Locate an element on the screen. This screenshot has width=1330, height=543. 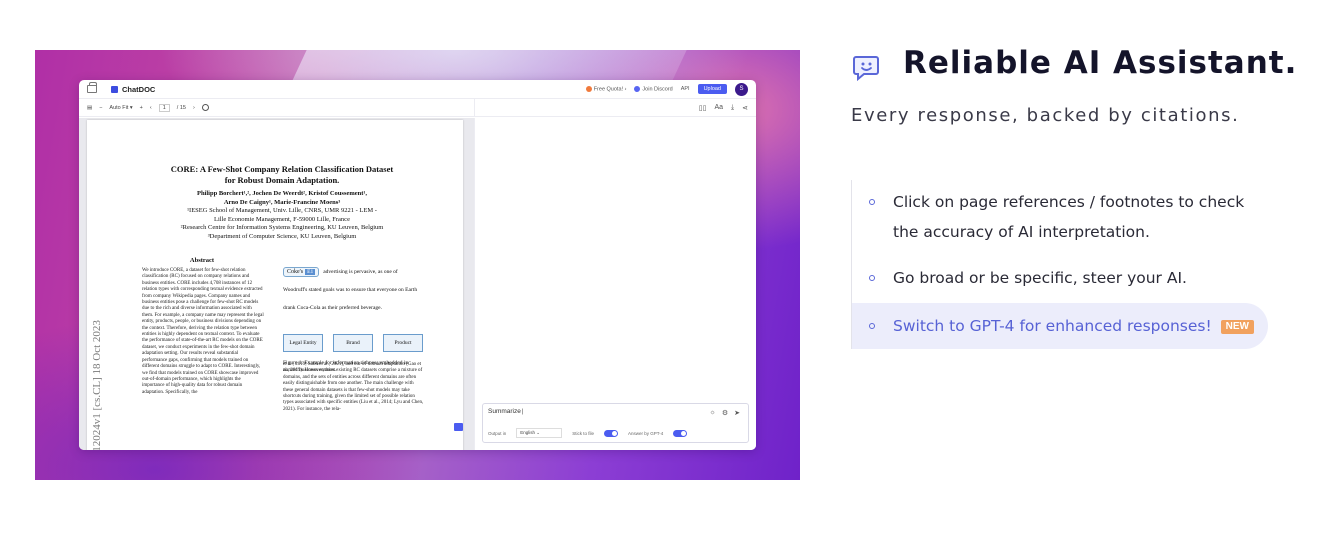
feature-item-steer: Go broad or be specific, steer your AI. is located at coordinates (1061, 278).